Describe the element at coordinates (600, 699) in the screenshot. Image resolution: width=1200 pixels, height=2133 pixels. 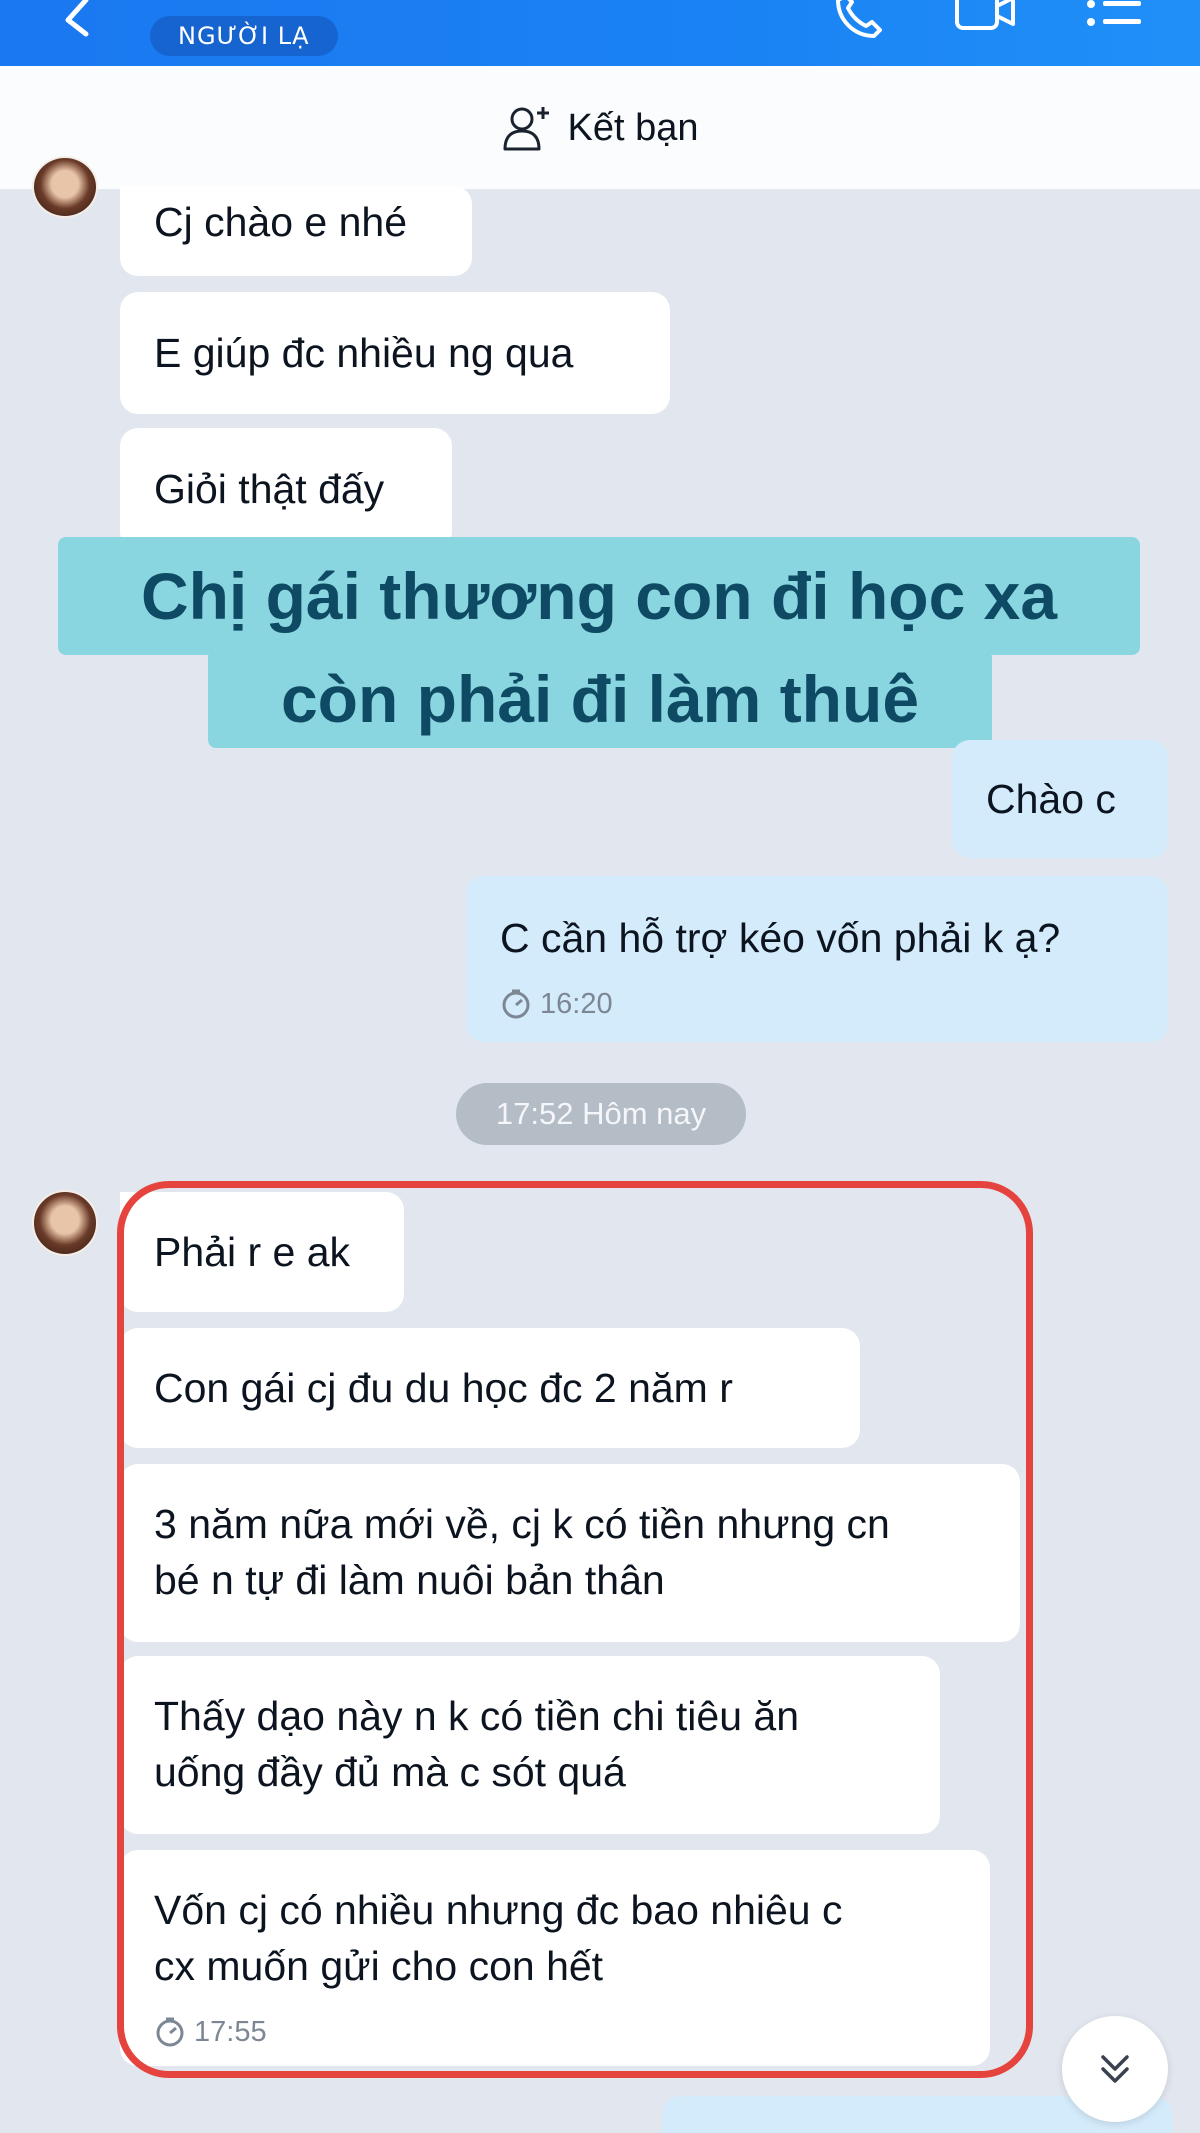
I see `caption-line-2: còn phải đi làm thuê` at that location.